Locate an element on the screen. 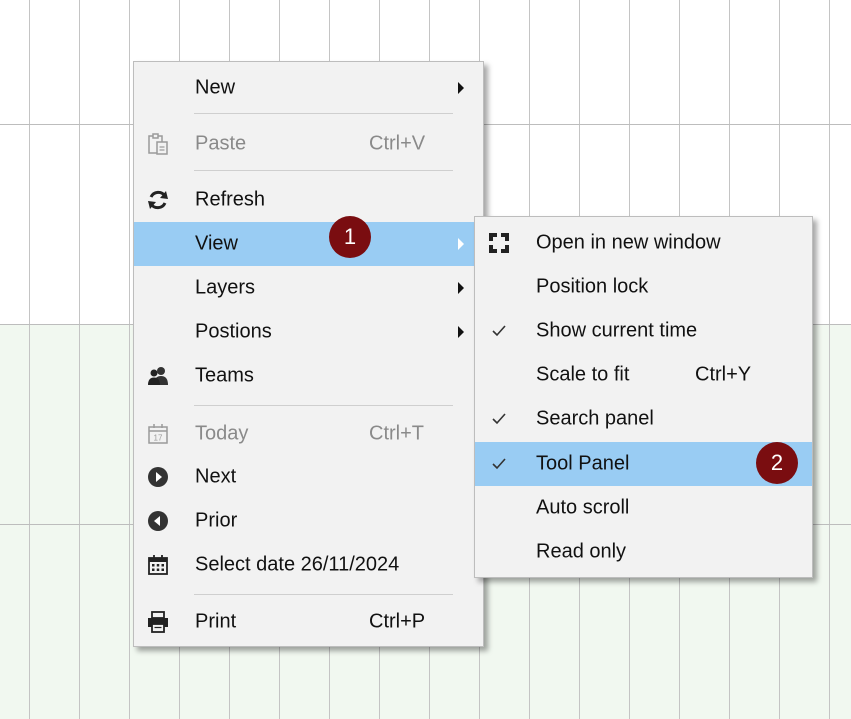 The image size is (851, 719). open-window-icon is located at coordinates (499, 243).